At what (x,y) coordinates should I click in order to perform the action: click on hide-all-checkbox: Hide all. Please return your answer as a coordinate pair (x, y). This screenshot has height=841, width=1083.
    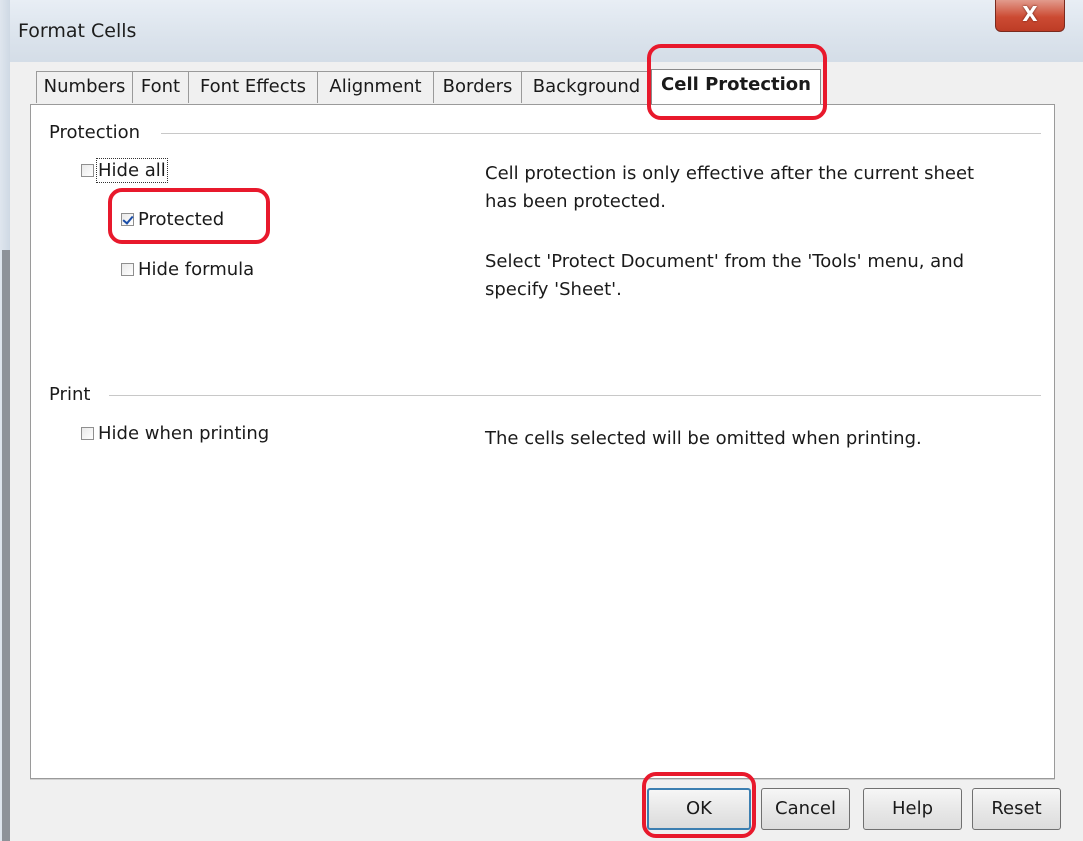
    Looking at the image, I should click on (124, 170).